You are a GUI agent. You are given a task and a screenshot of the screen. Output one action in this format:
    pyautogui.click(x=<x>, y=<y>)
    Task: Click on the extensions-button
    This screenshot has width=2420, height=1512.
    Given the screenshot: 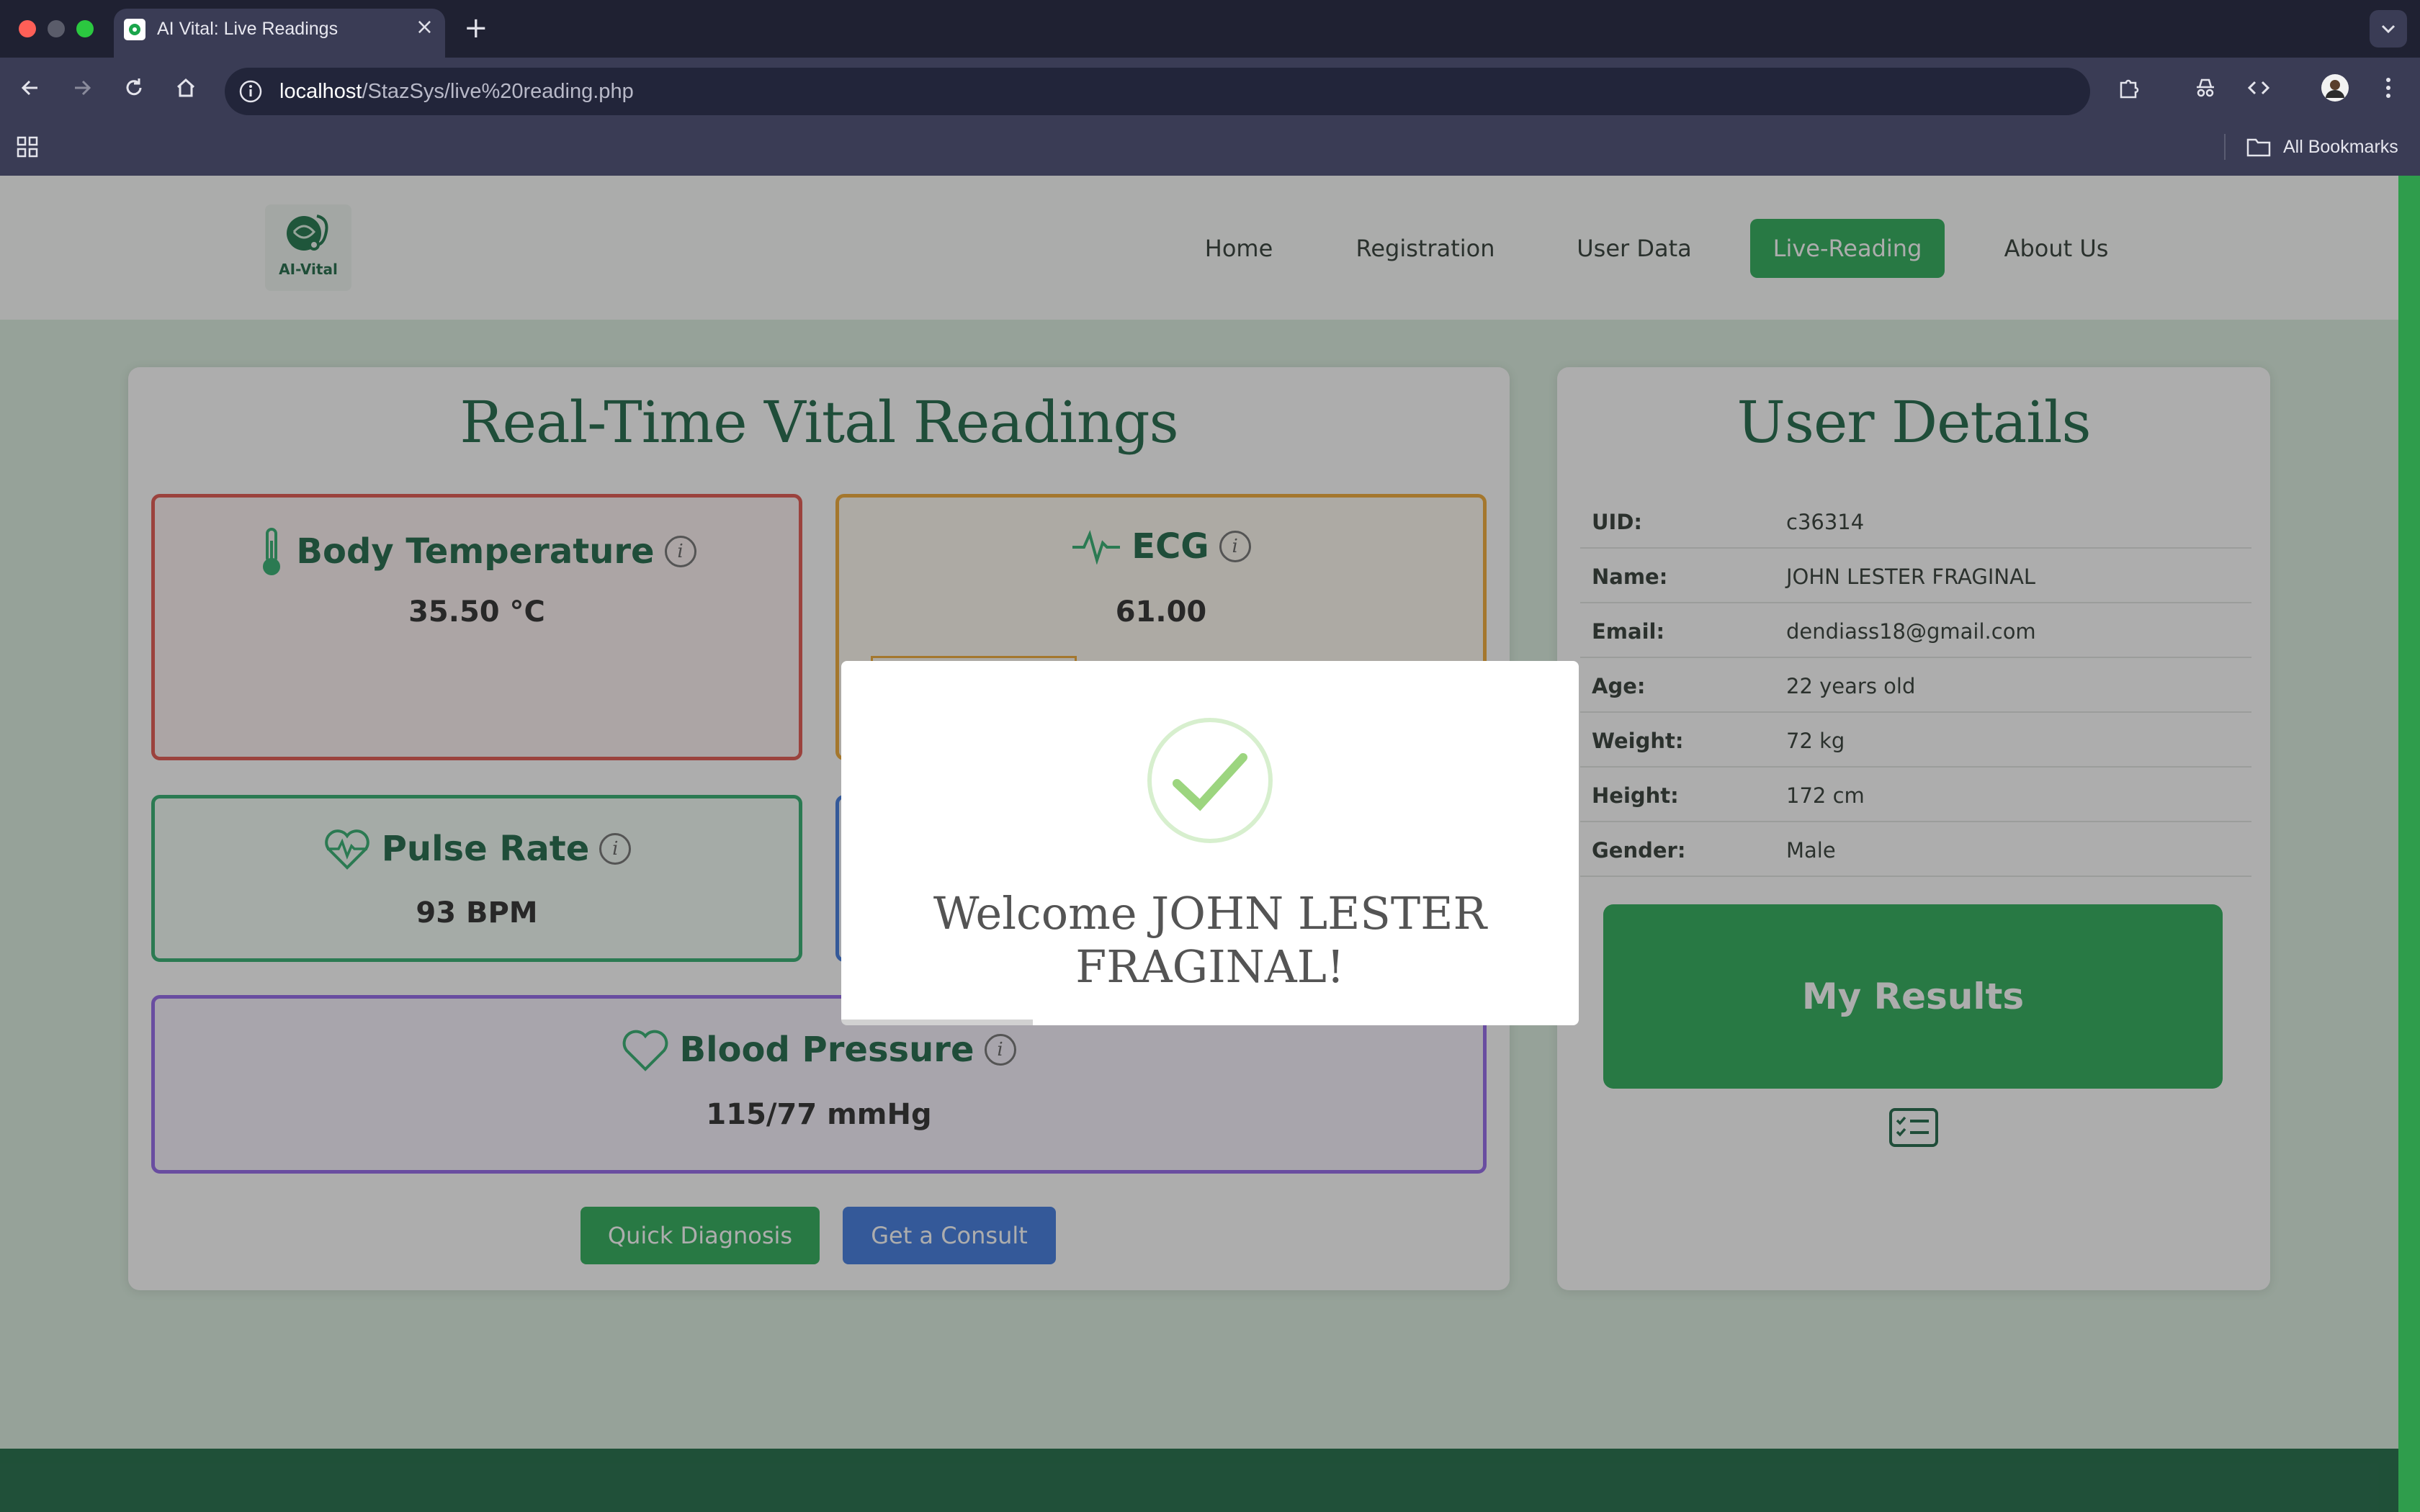 What is the action you would take?
    pyautogui.click(x=2129, y=87)
    